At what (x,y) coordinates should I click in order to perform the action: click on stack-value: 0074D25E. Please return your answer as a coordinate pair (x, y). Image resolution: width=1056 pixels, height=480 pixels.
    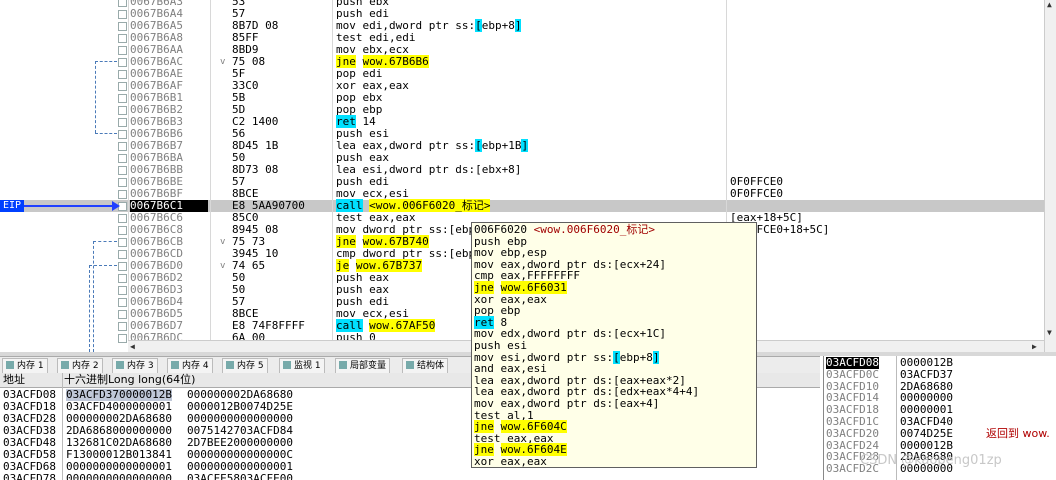
    Looking at the image, I should click on (926, 433).